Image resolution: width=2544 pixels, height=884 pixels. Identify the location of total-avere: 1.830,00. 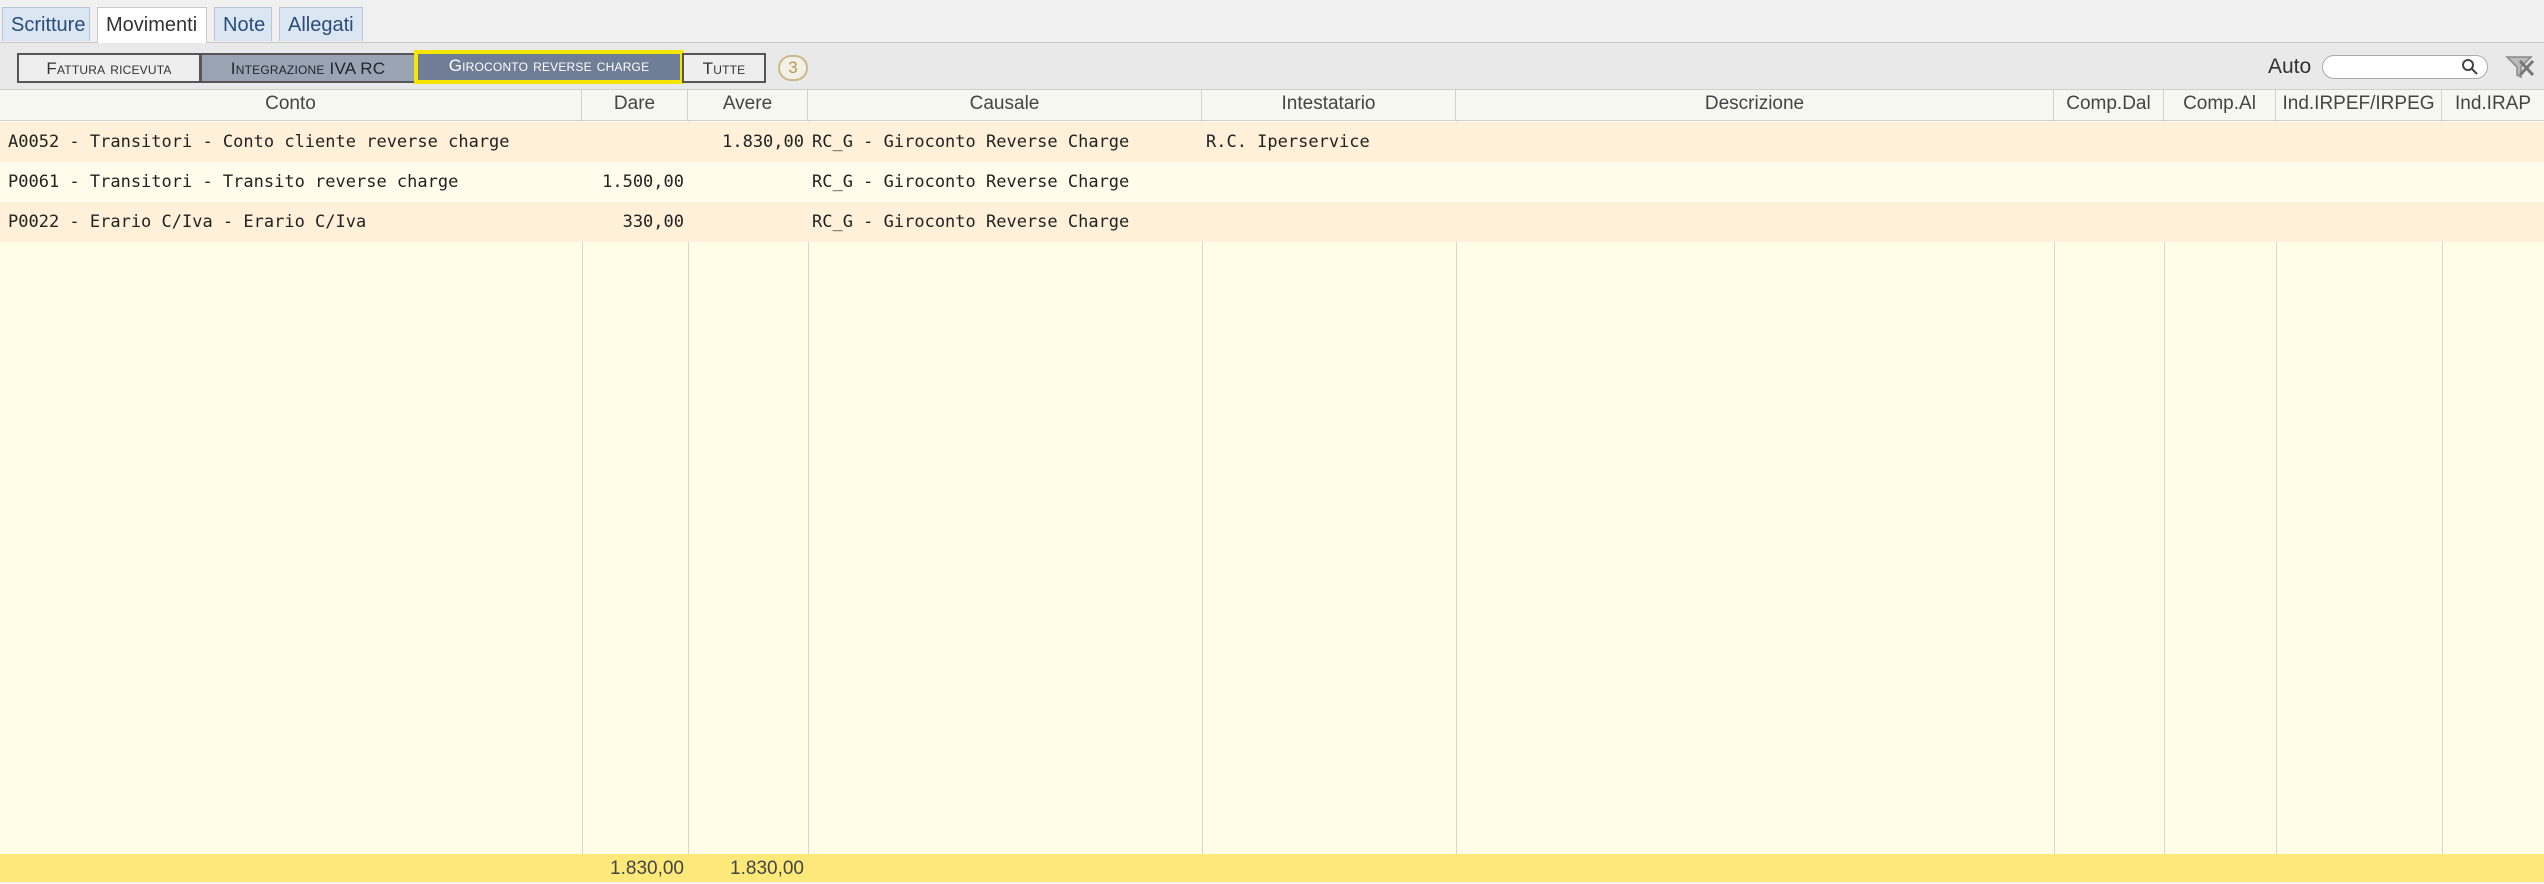
(767, 868).